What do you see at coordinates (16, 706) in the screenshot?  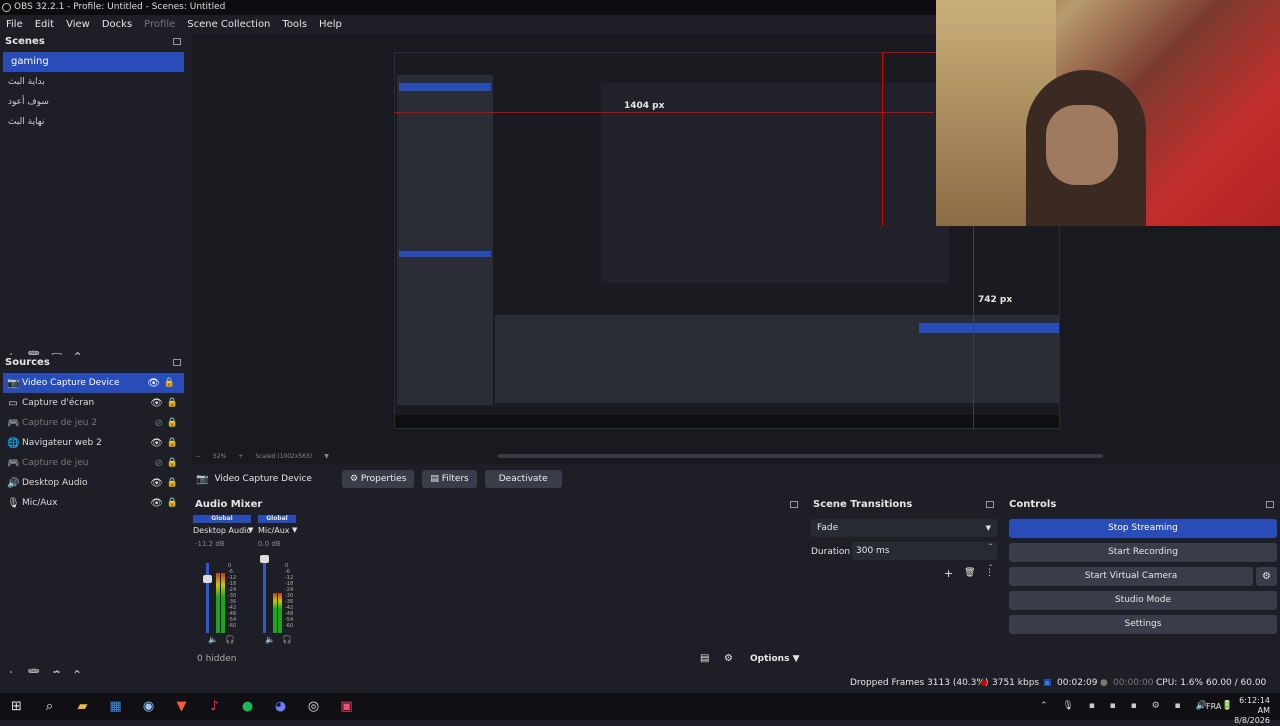 I see `windows-start-icon: ⊞` at bounding box center [16, 706].